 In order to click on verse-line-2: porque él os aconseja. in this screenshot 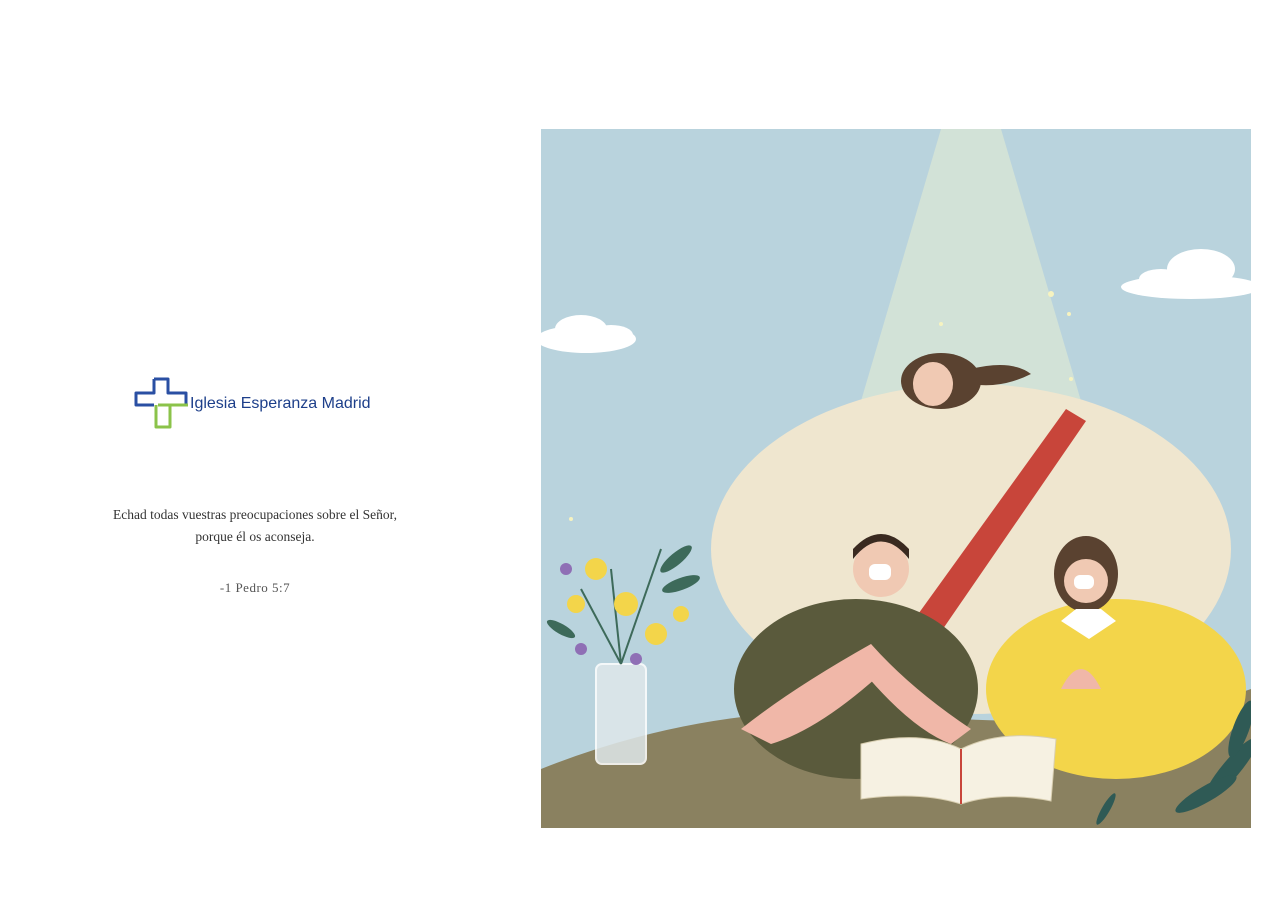, I will do `click(255, 536)`.